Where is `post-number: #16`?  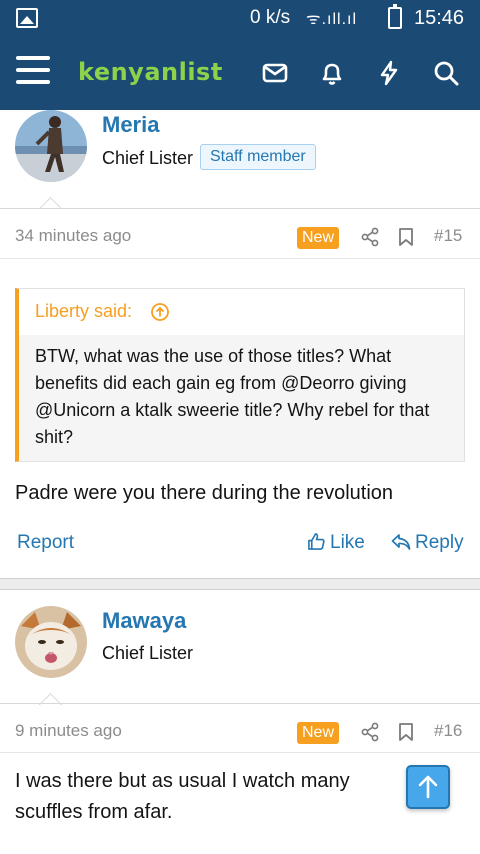
post-number: #16 is located at coordinates (448, 731).